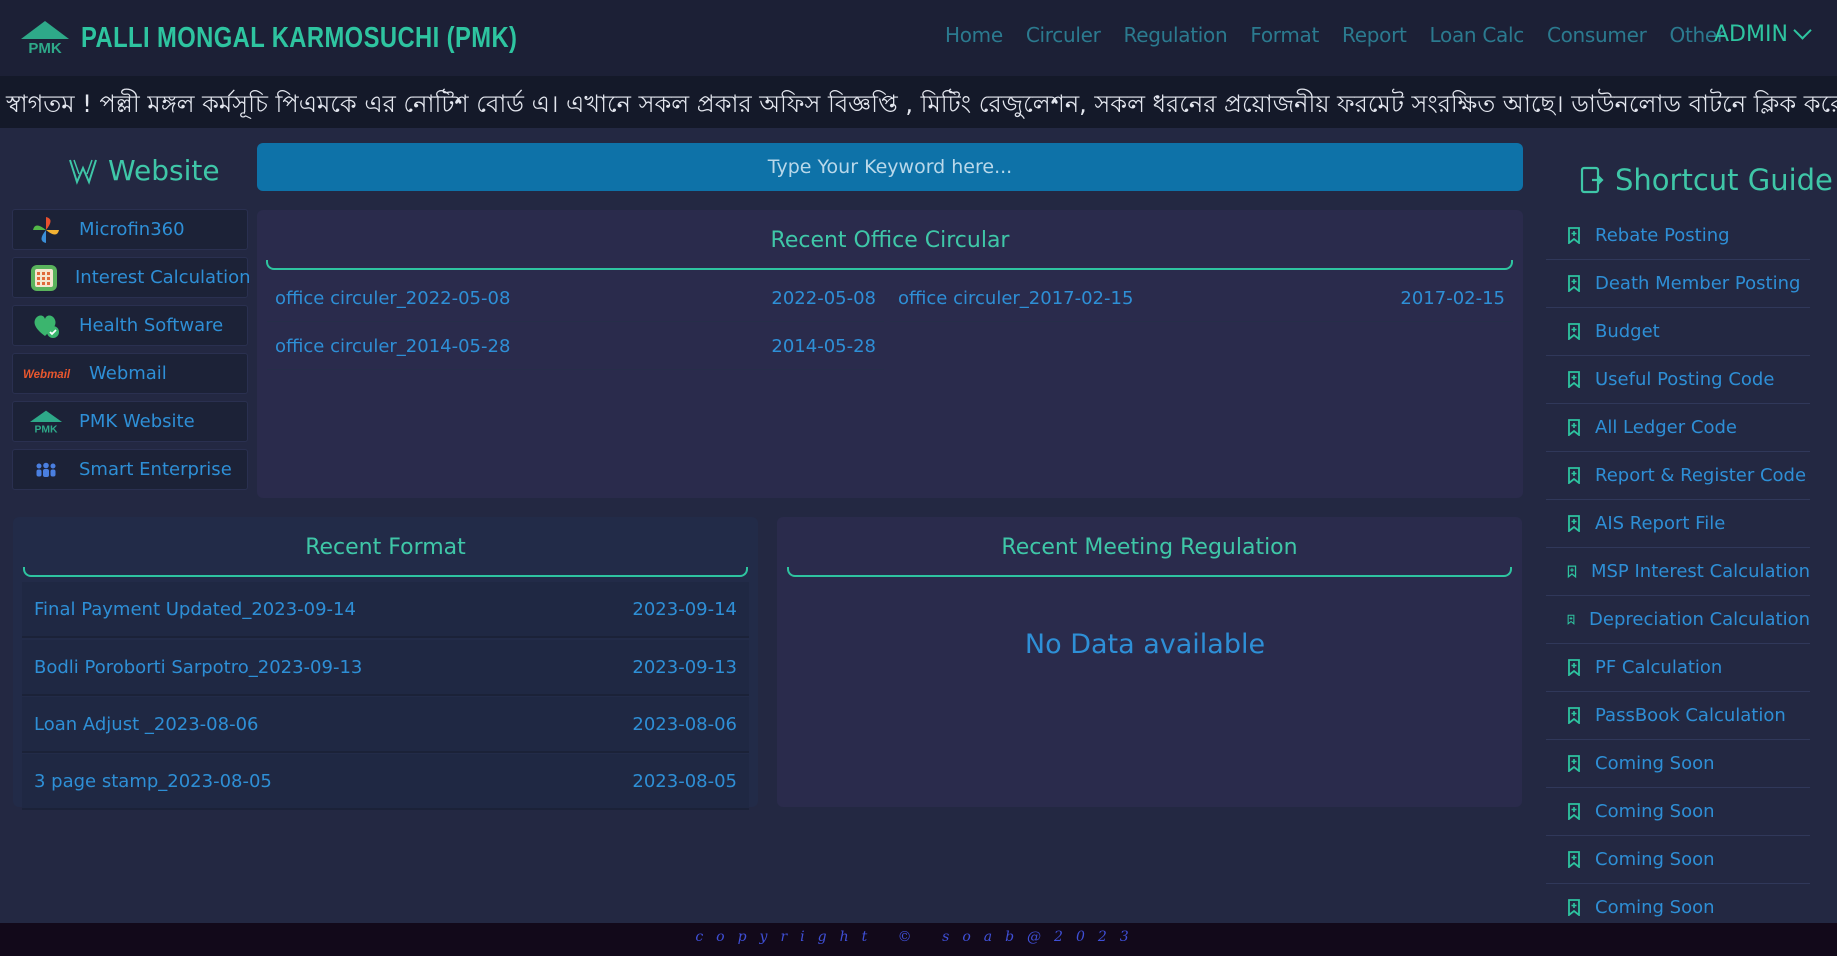 The width and height of the screenshot is (1837, 956). Describe the element at coordinates (684, 667) in the screenshot. I see `format-item-date: 2023-09-13` at that location.